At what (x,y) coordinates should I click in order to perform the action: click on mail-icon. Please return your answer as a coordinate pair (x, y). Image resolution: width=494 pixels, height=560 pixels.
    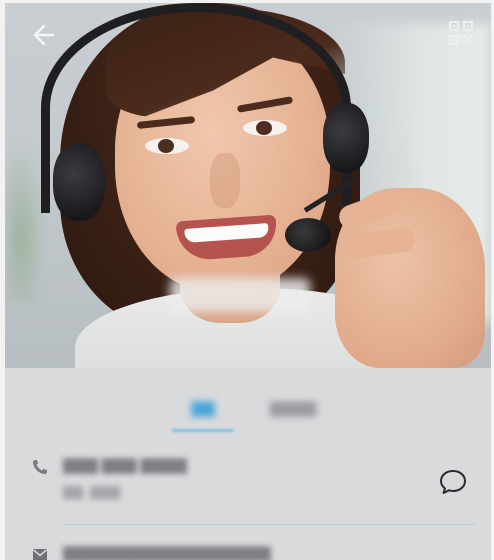
    Looking at the image, I should click on (40, 552).